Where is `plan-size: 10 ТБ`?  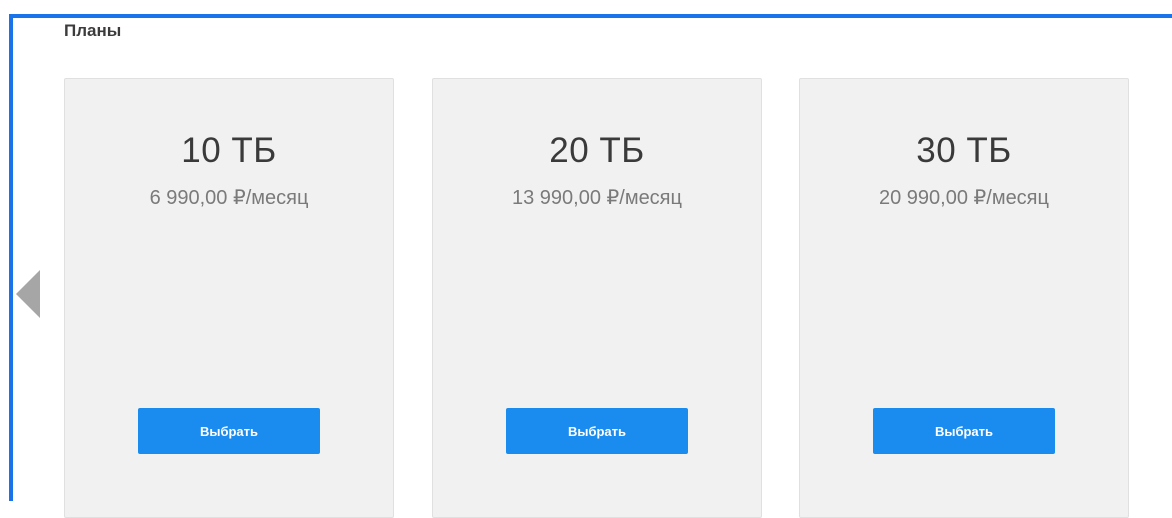 plan-size: 10 ТБ is located at coordinates (229, 150).